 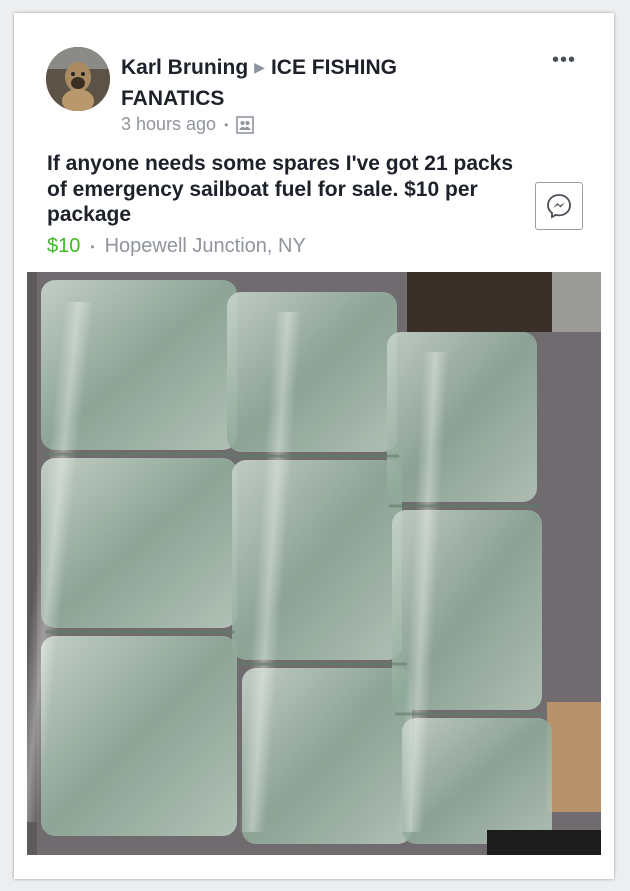 I want to click on arrow-right-icon: ▶, so click(x=259, y=67).